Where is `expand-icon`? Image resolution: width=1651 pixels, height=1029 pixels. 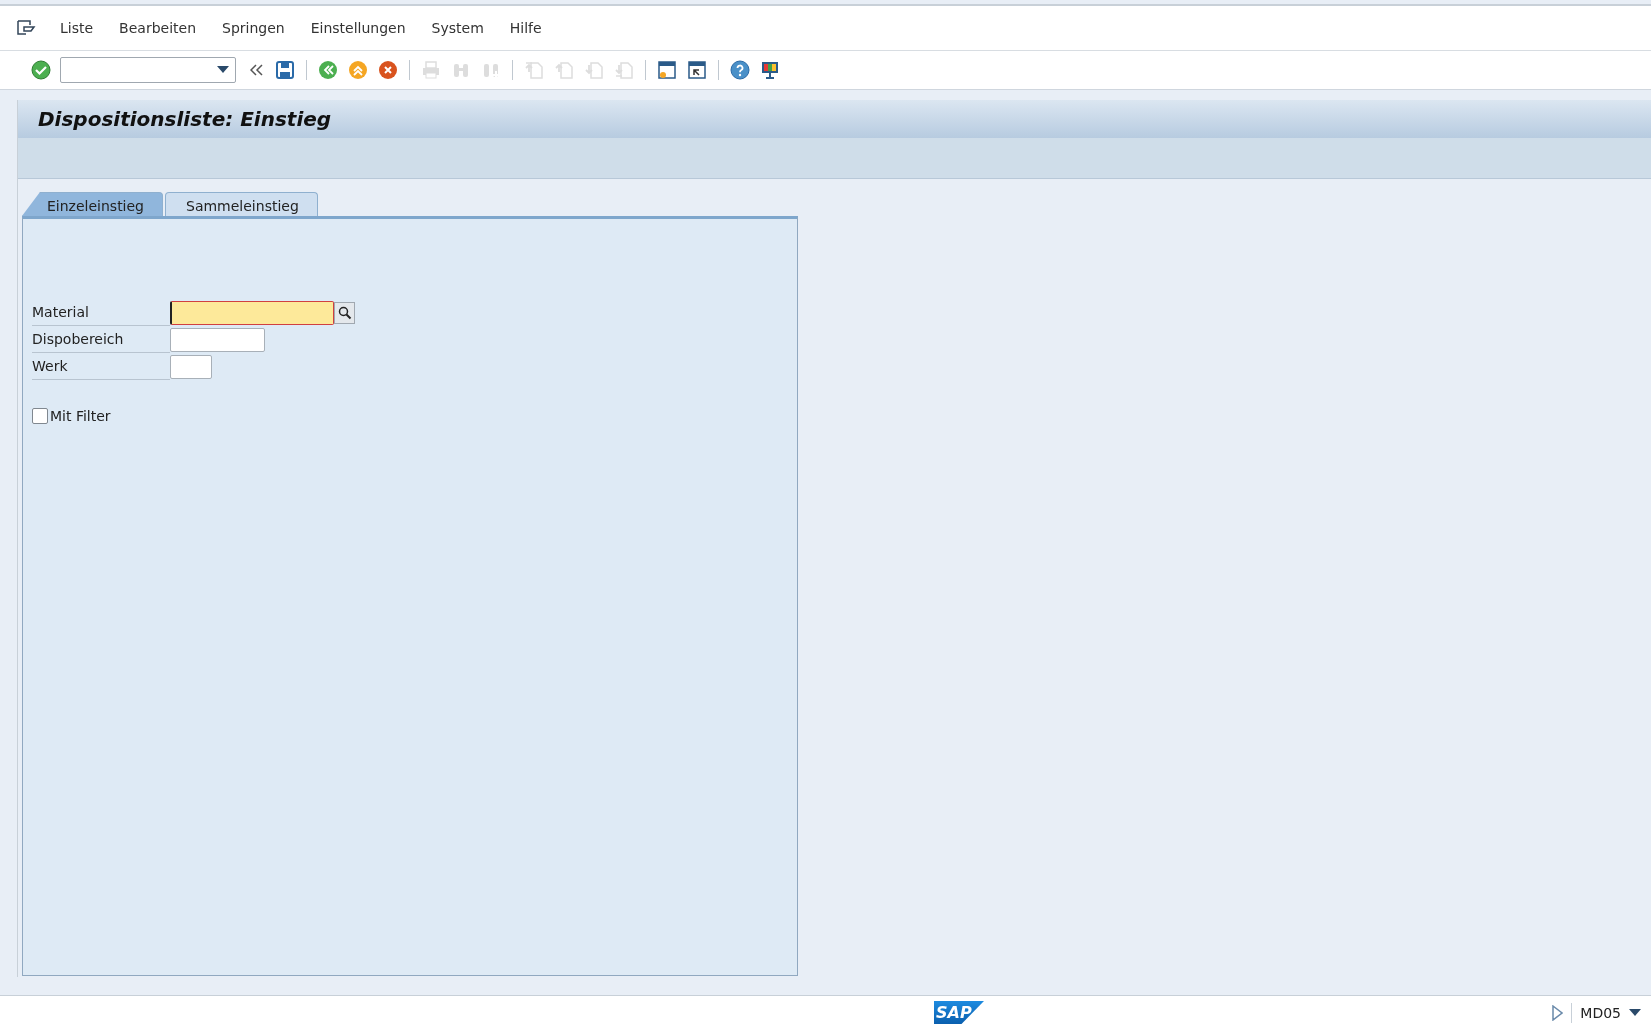
expand-icon is located at coordinates (1557, 1012).